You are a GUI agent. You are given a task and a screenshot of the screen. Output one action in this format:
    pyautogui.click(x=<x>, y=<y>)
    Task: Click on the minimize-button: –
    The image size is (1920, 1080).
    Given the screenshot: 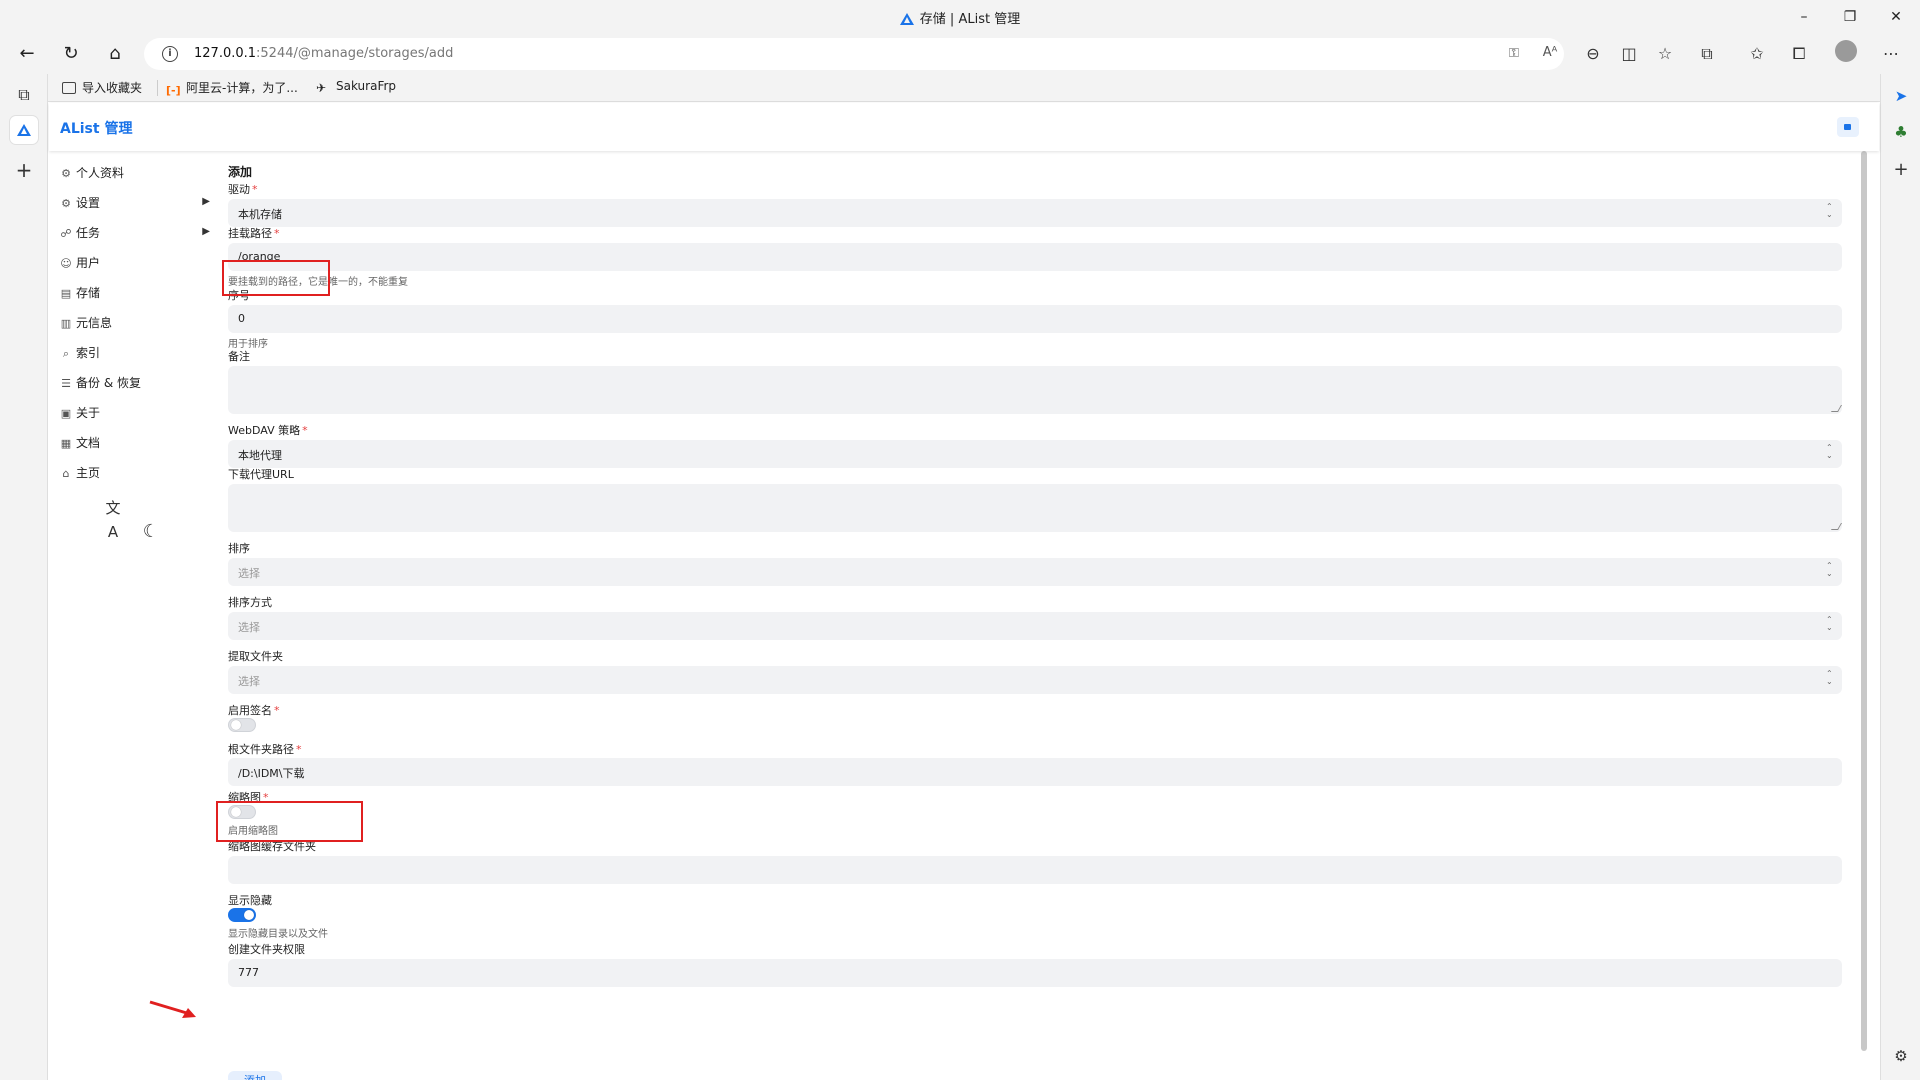 What is the action you would take?
    pyautogui.click(x=1804, y=17)
    